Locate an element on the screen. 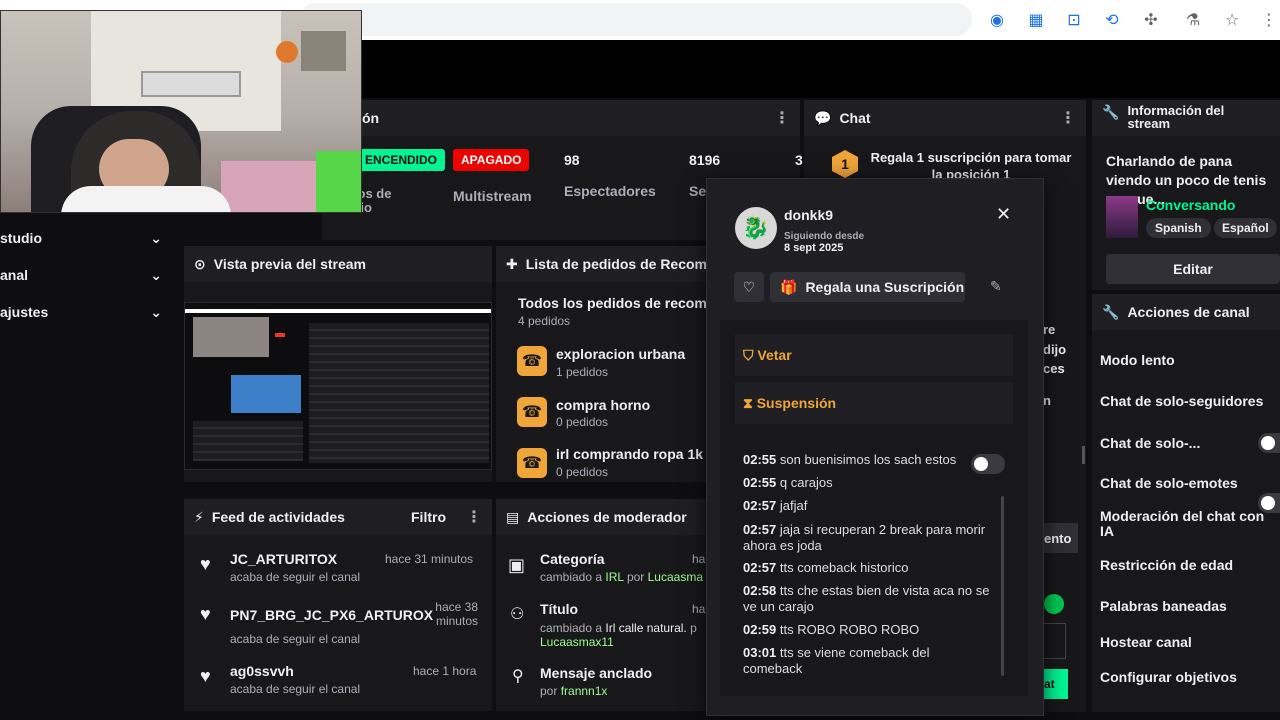 The height and width of the screenshot is (720, 1280). panel-title: Feed de actividades is located at coordinates (278, 517).